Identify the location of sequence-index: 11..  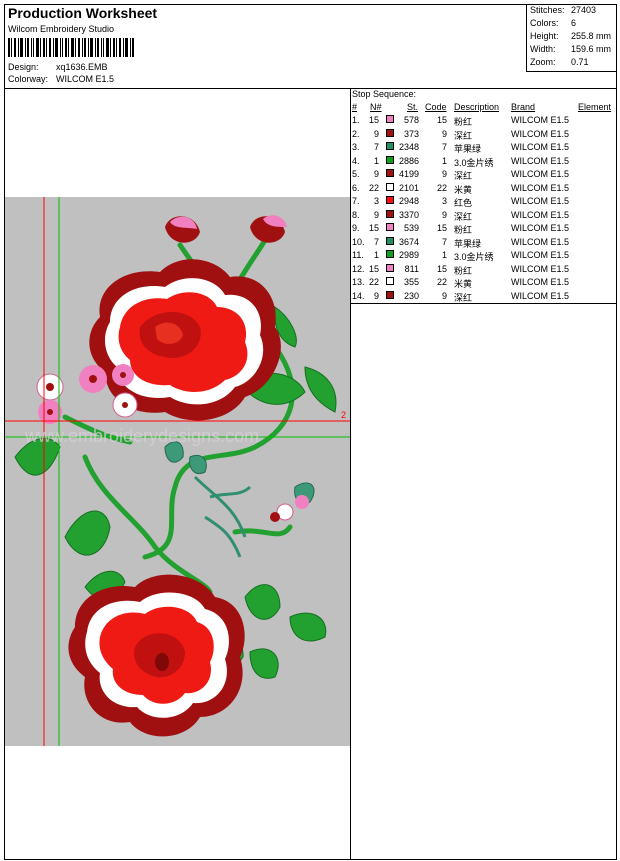
(358, 255).